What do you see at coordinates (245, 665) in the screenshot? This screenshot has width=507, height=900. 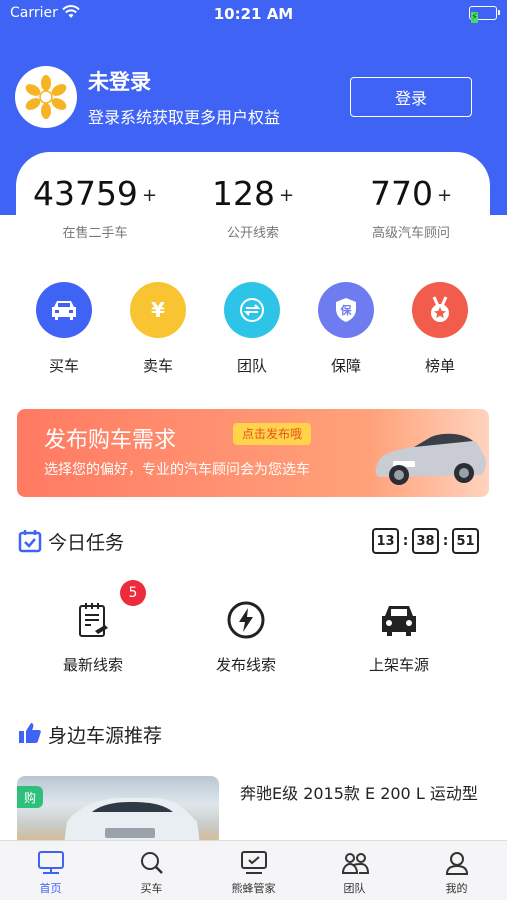 I see `task-label: 发布线索` at bounding box center [245, 665].